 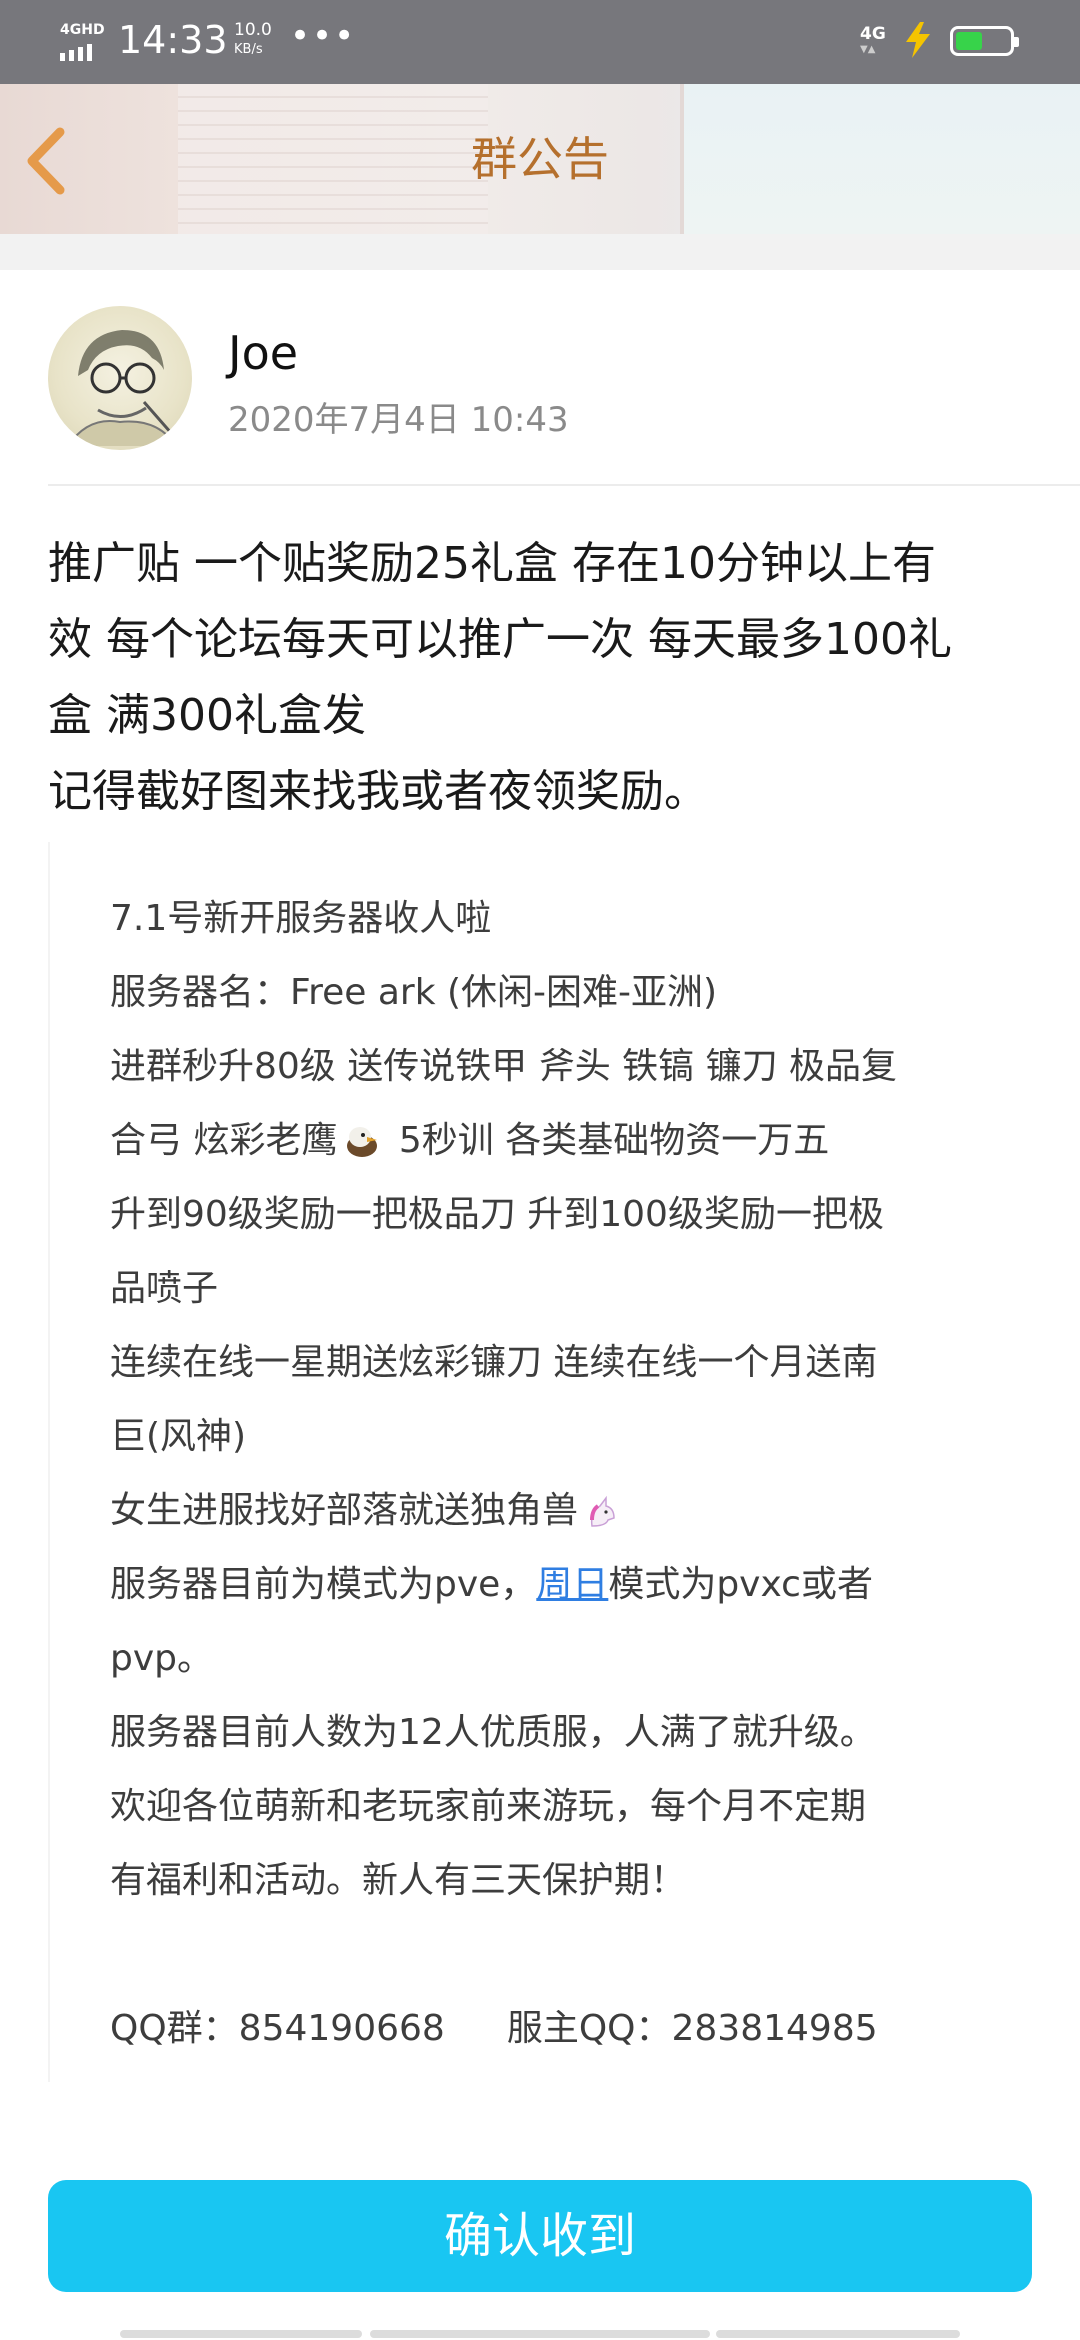 I want to click on image-text-line: 升到90级奖励一把极品刀 升到100级奖励一把极, so click(x=497, y=1214).